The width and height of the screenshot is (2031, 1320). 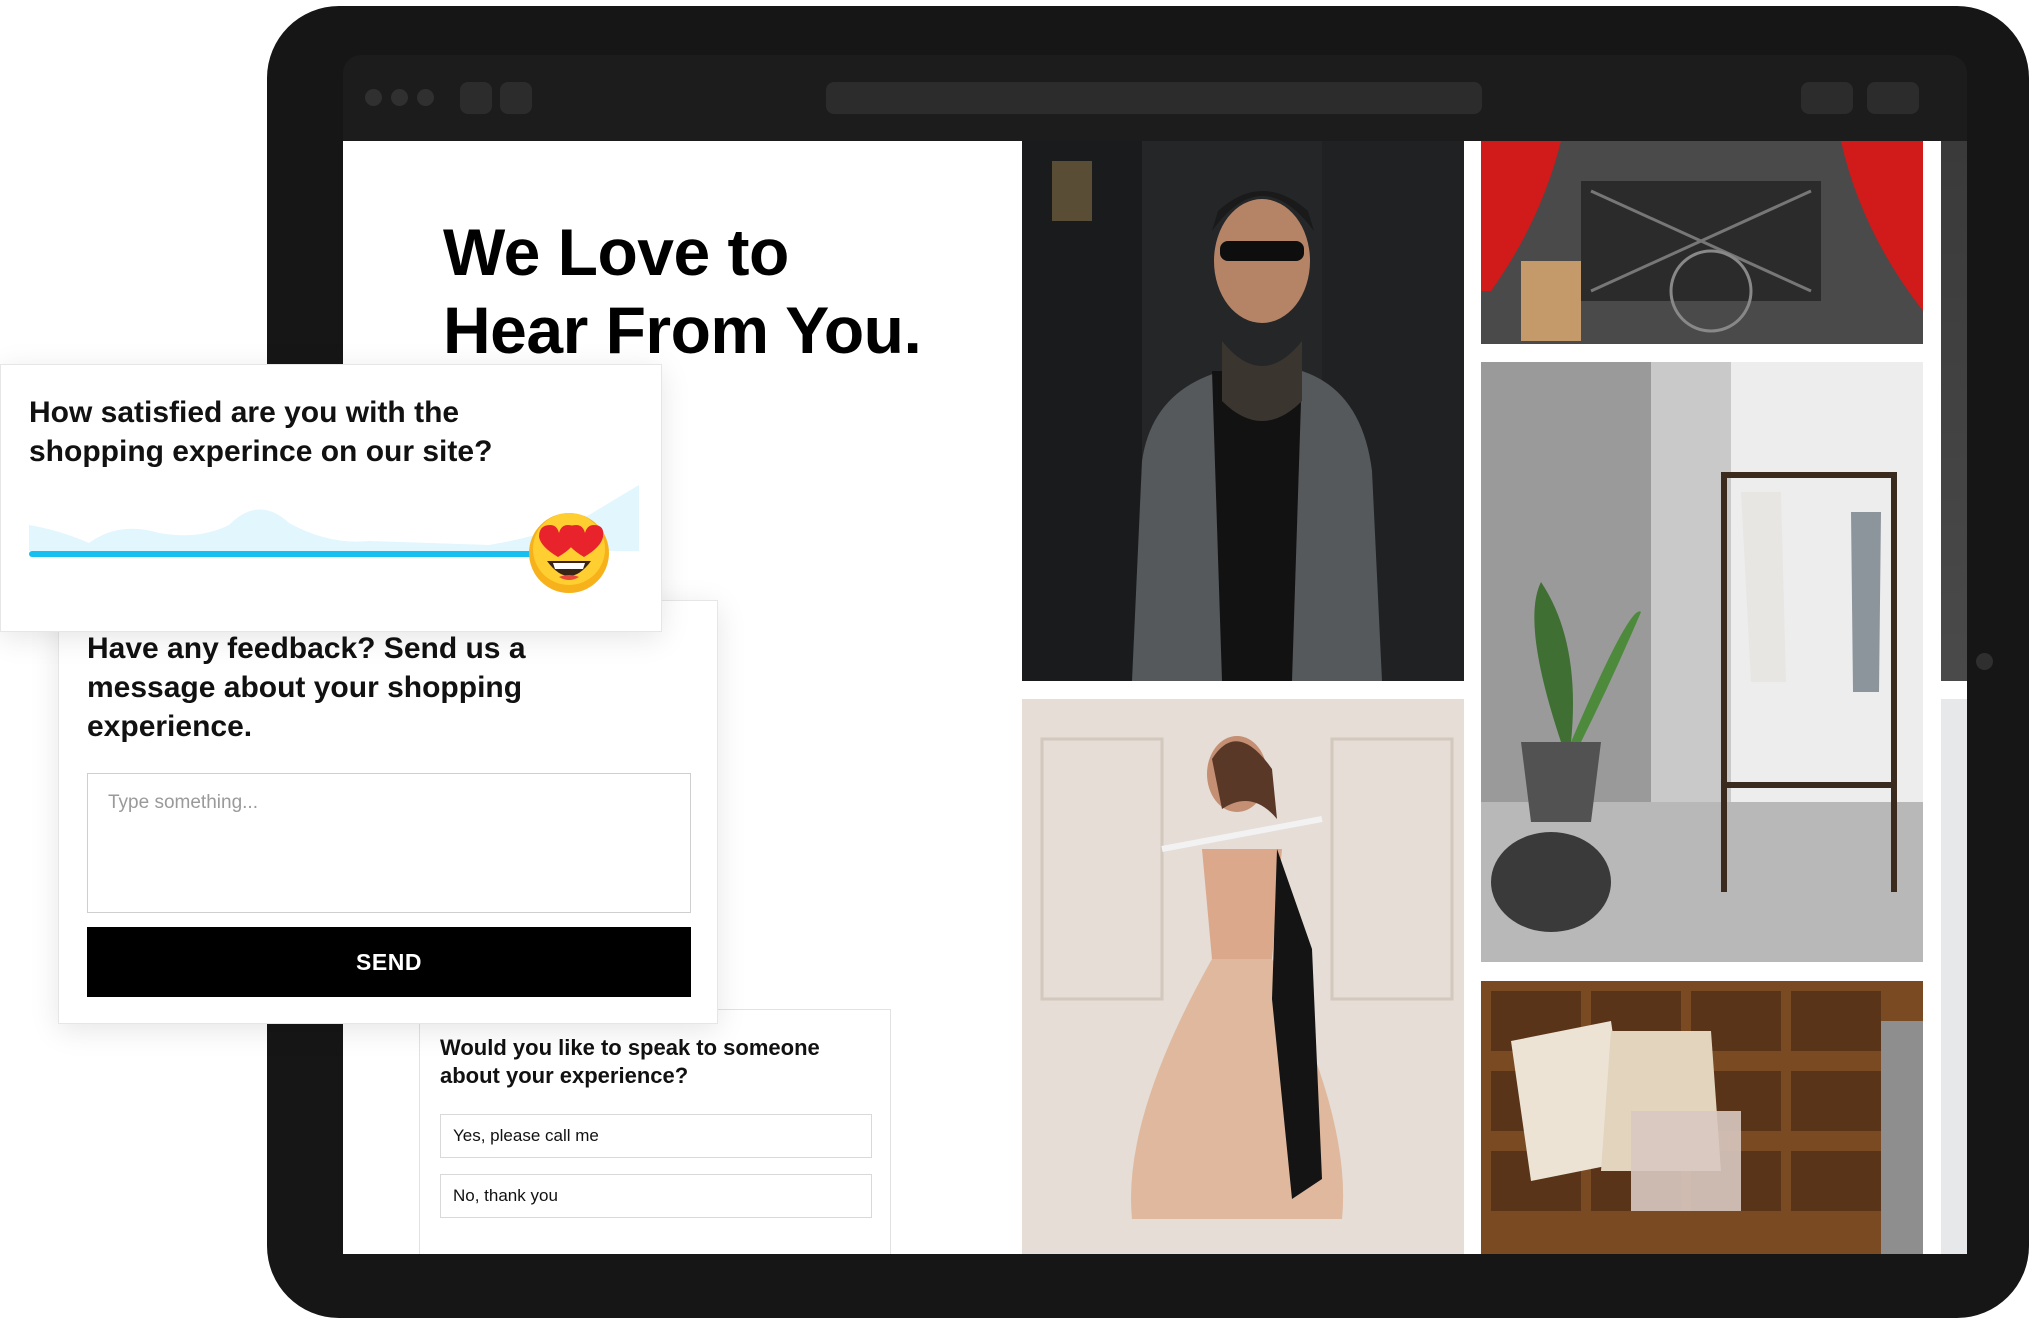 I want to click on photo-clothing-rack, so click(x=1702, y=662).